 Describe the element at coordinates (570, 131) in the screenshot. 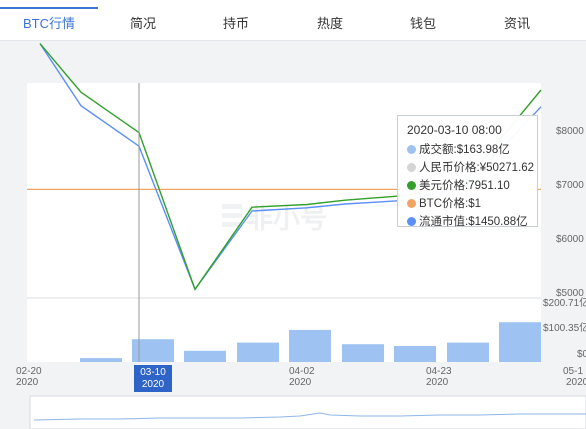

I see `price-tick: $8000` at that location.